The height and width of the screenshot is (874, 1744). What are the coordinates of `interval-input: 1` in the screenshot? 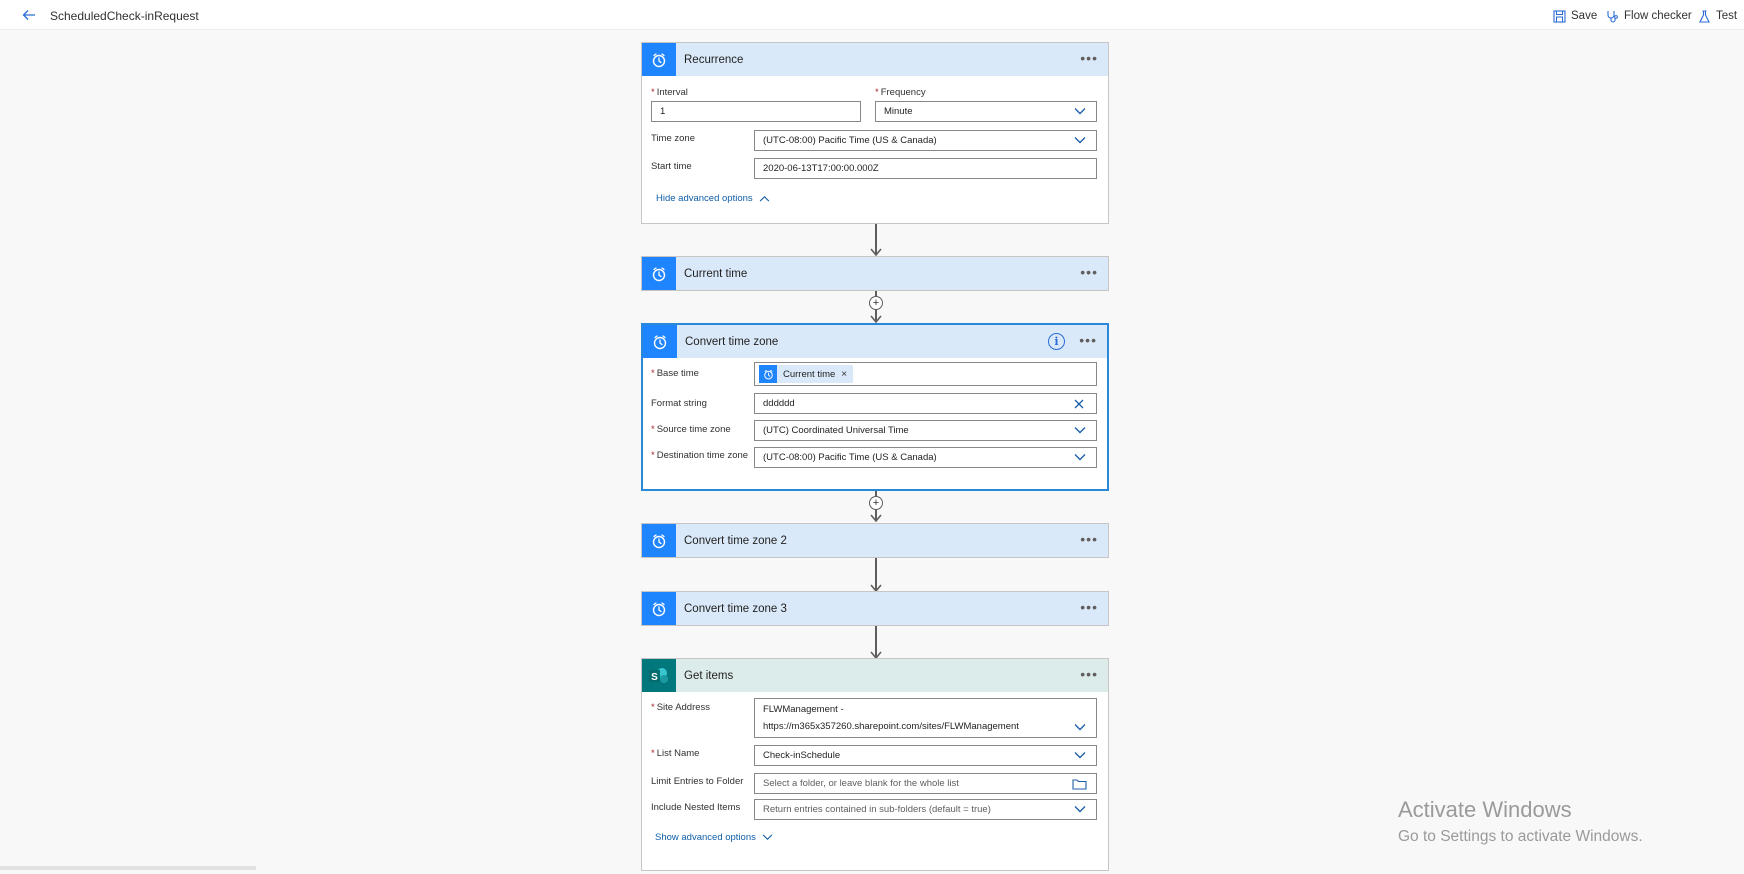 It's located at (756, 111).